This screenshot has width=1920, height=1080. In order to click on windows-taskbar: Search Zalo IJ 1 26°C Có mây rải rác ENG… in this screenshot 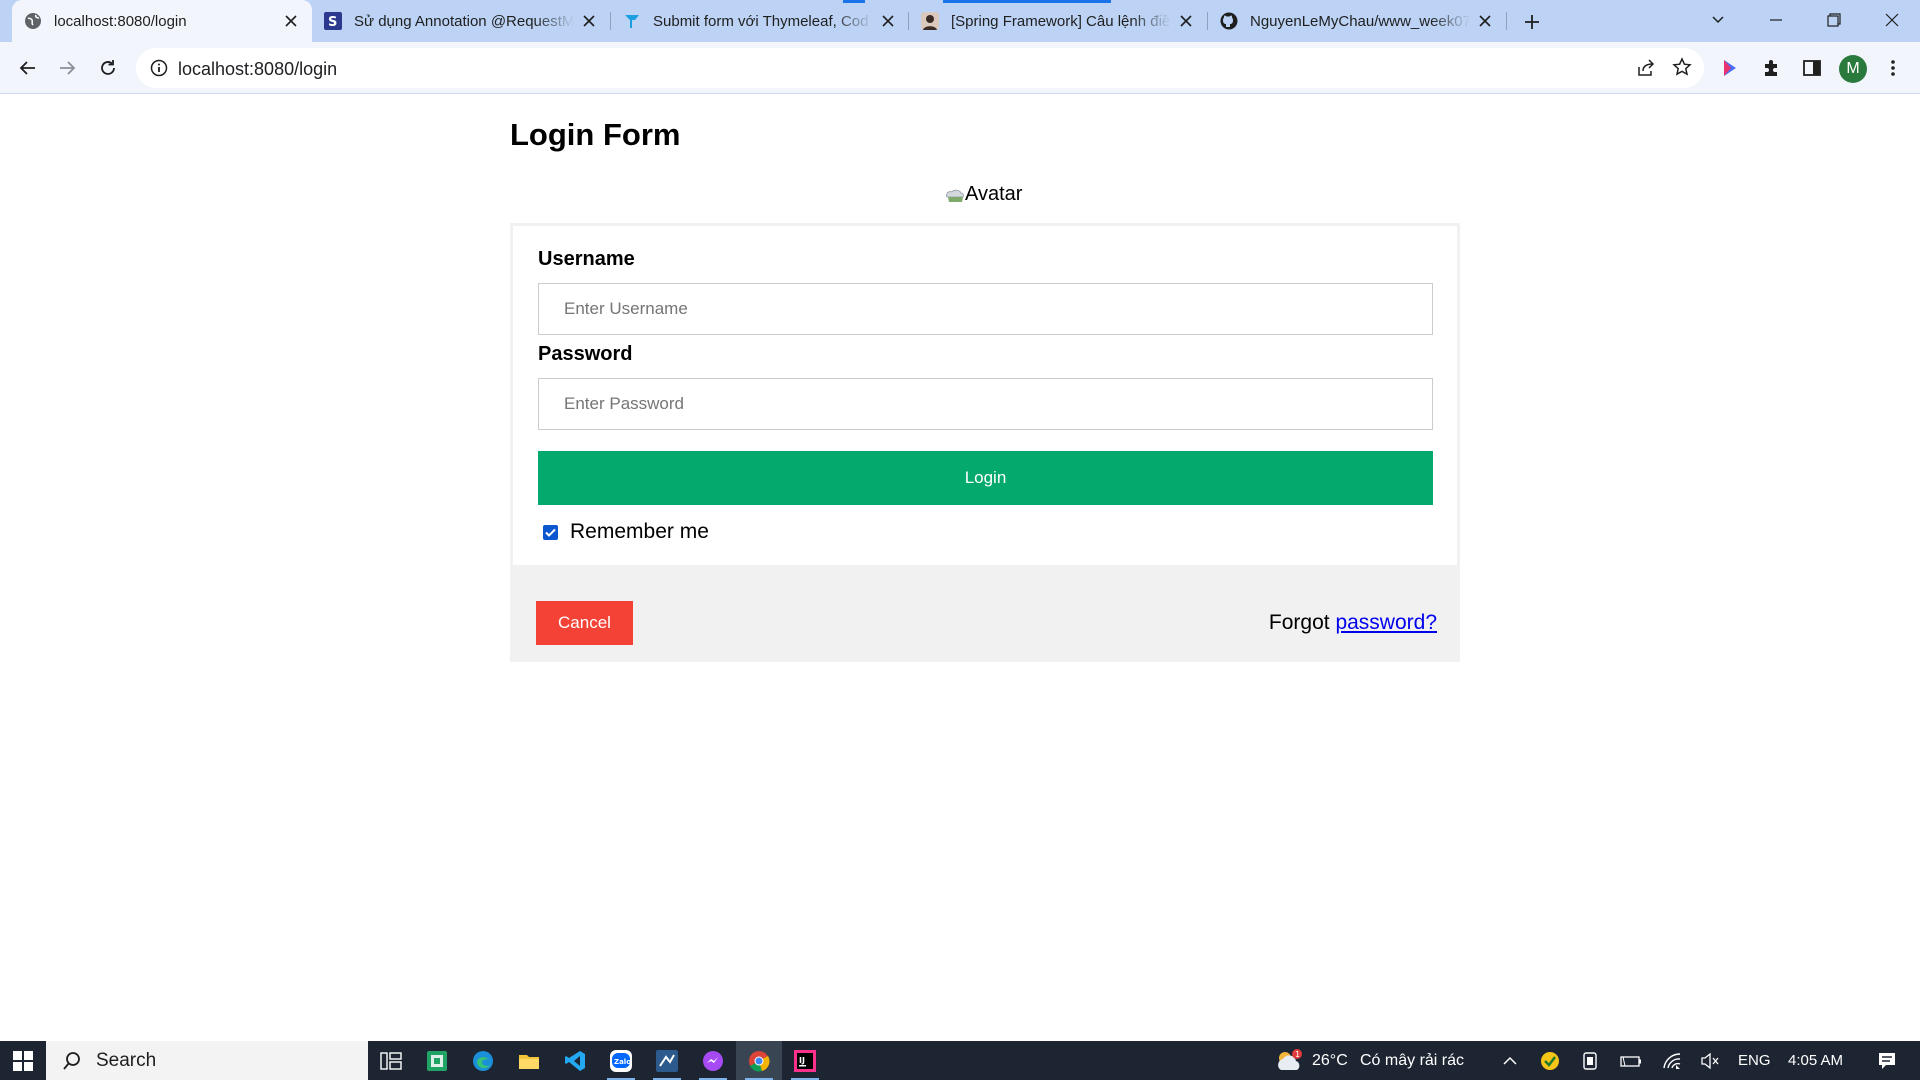, I will do `click(960, 1060)`.